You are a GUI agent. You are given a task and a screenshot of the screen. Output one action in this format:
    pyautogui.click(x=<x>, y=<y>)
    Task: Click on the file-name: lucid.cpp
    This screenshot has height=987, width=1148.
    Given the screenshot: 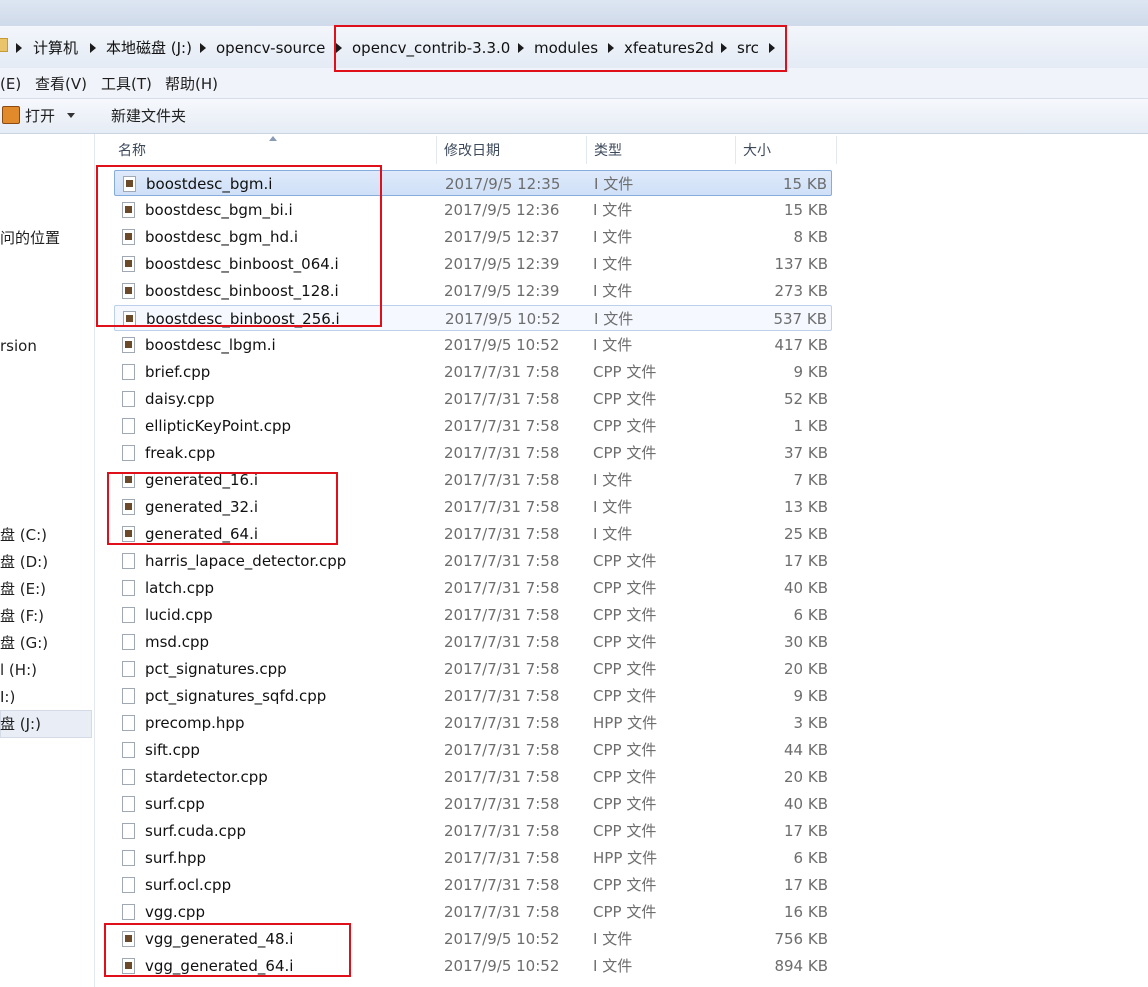 What is the action you would take?
    pyautogui.click(x=179, y=615)
    